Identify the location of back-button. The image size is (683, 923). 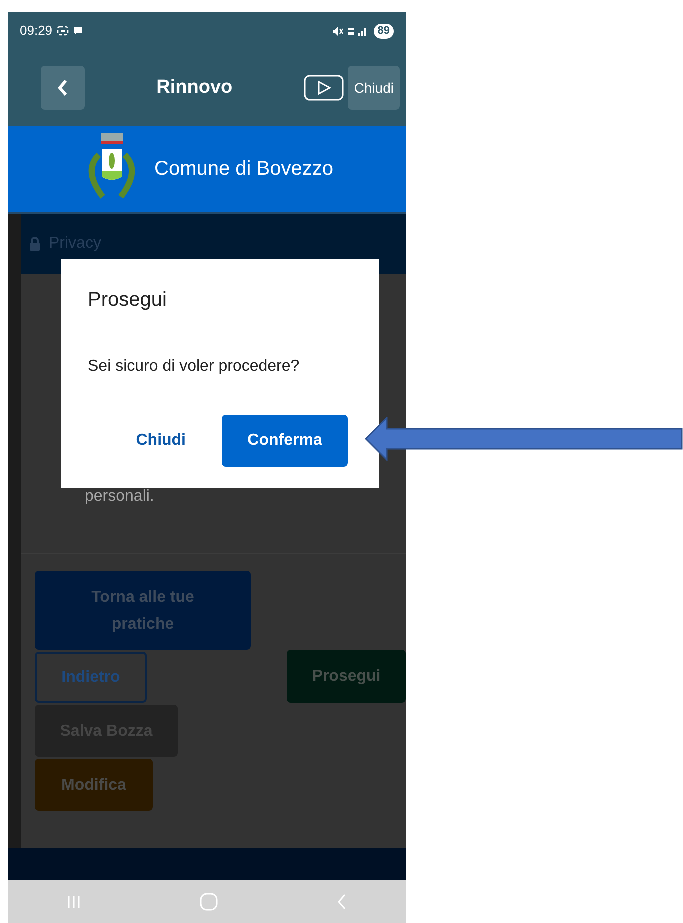
(63, 88).